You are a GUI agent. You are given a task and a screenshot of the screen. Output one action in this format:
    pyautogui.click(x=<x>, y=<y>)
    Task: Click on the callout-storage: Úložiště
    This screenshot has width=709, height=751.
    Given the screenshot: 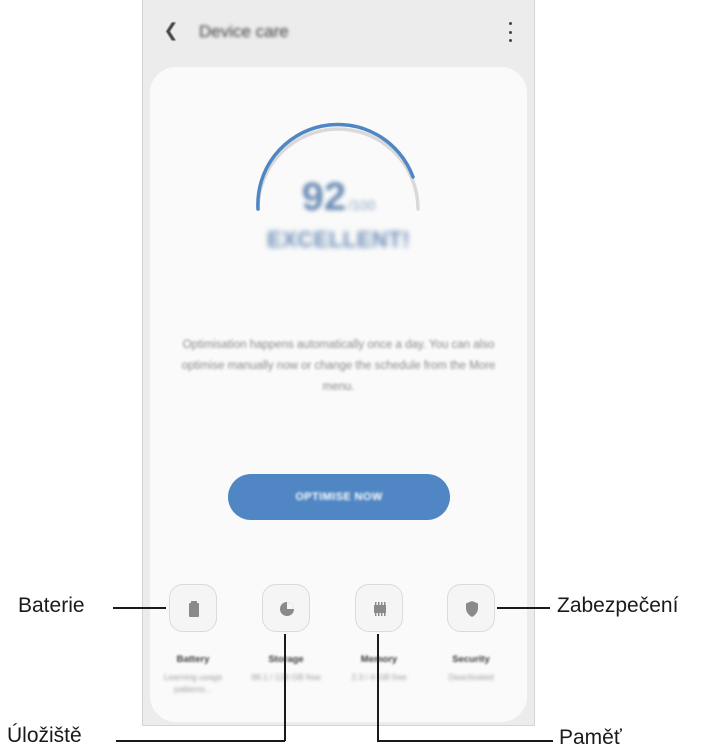 What is the action you would take?
    pyautogui.click(x=44, y=735)
    